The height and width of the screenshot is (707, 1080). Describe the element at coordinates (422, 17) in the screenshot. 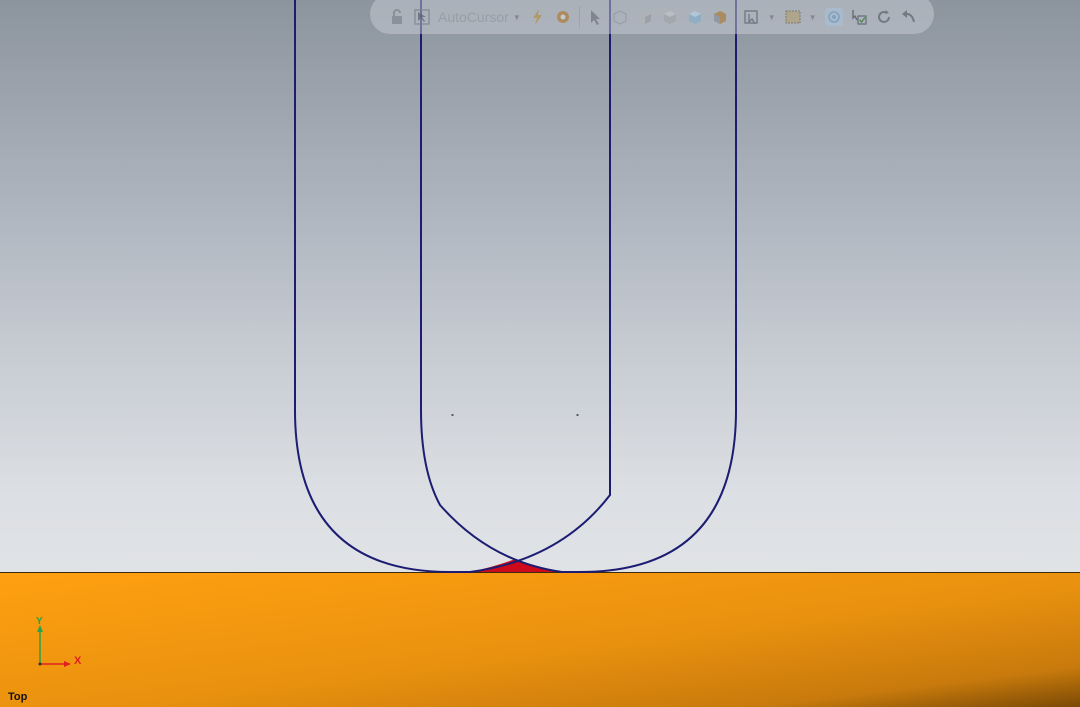

I see `autocursor-icon` at that location.